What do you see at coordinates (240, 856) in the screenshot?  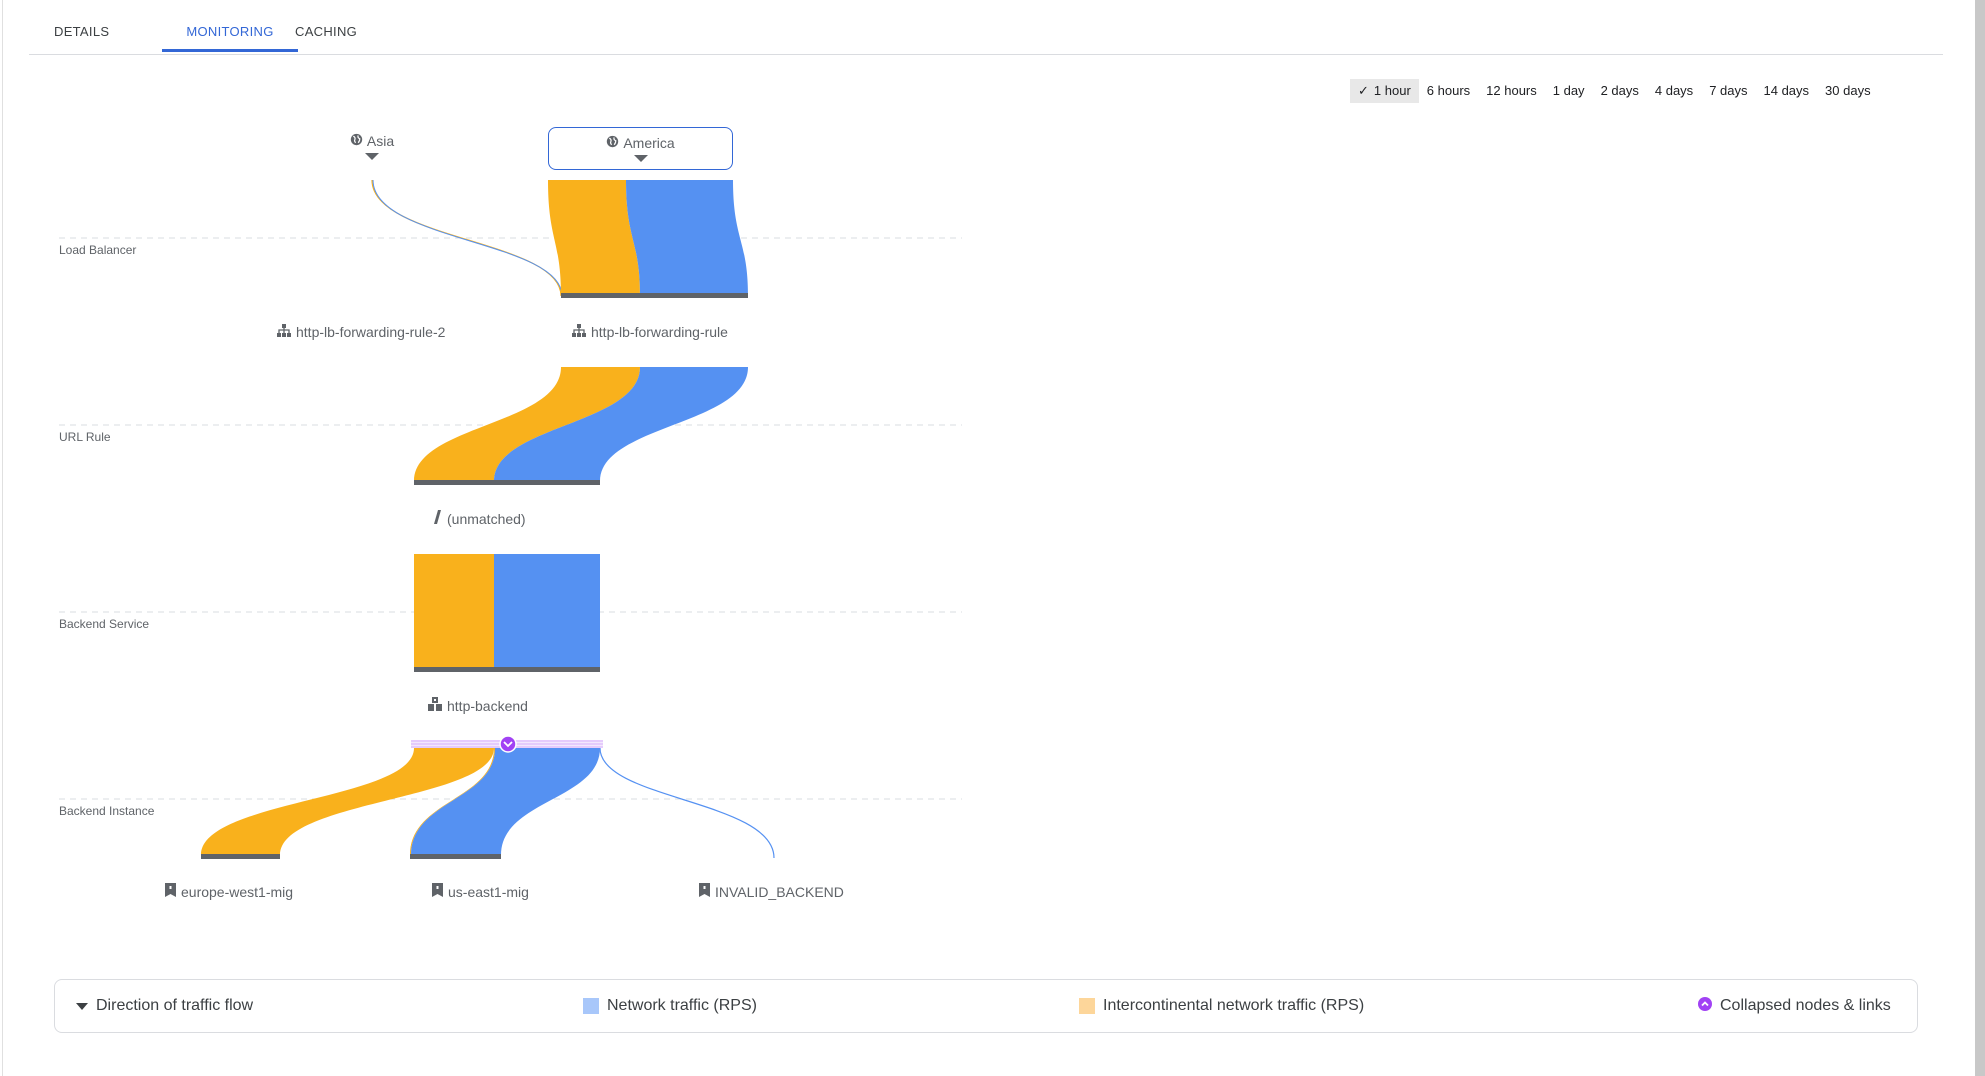 I see `node-bar-europe-west1-mig` at bounding box center [240, 856].